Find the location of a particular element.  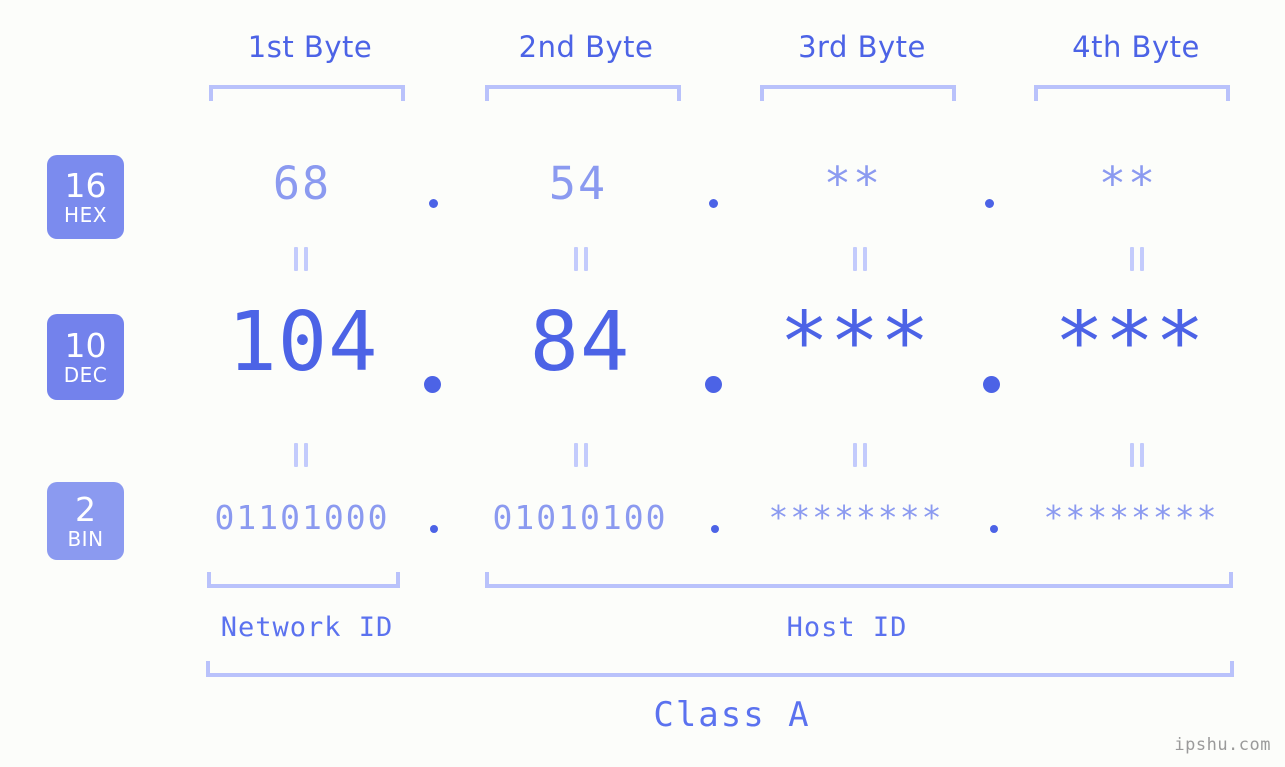

base-badge-bin: 2 BIN is located at coordinates (85, 521).